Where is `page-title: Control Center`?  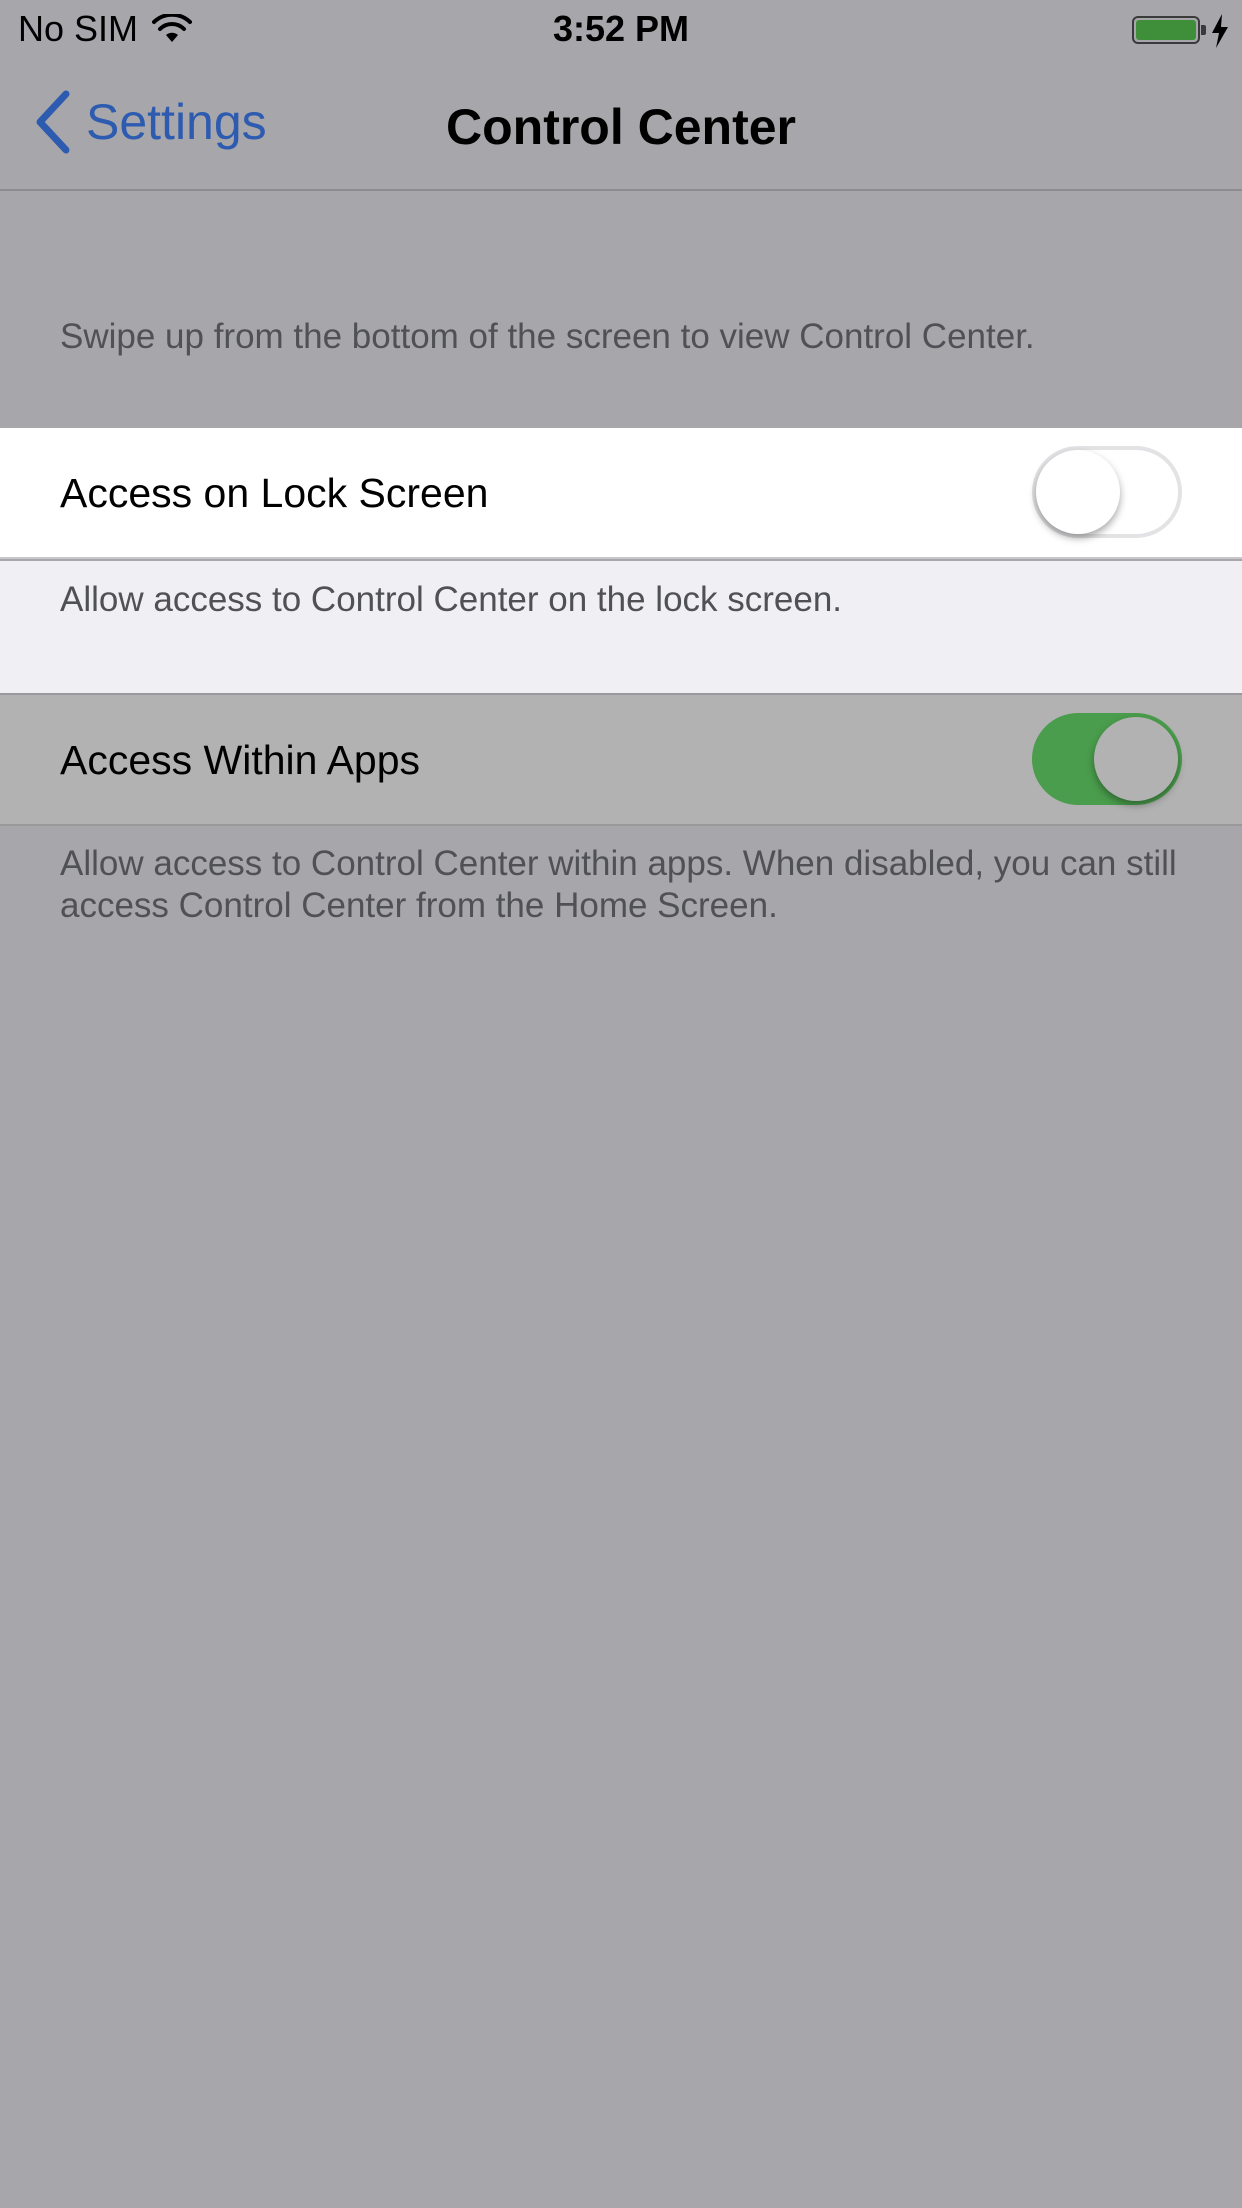 page-title: Control Center is located at coordinates (621, 127).